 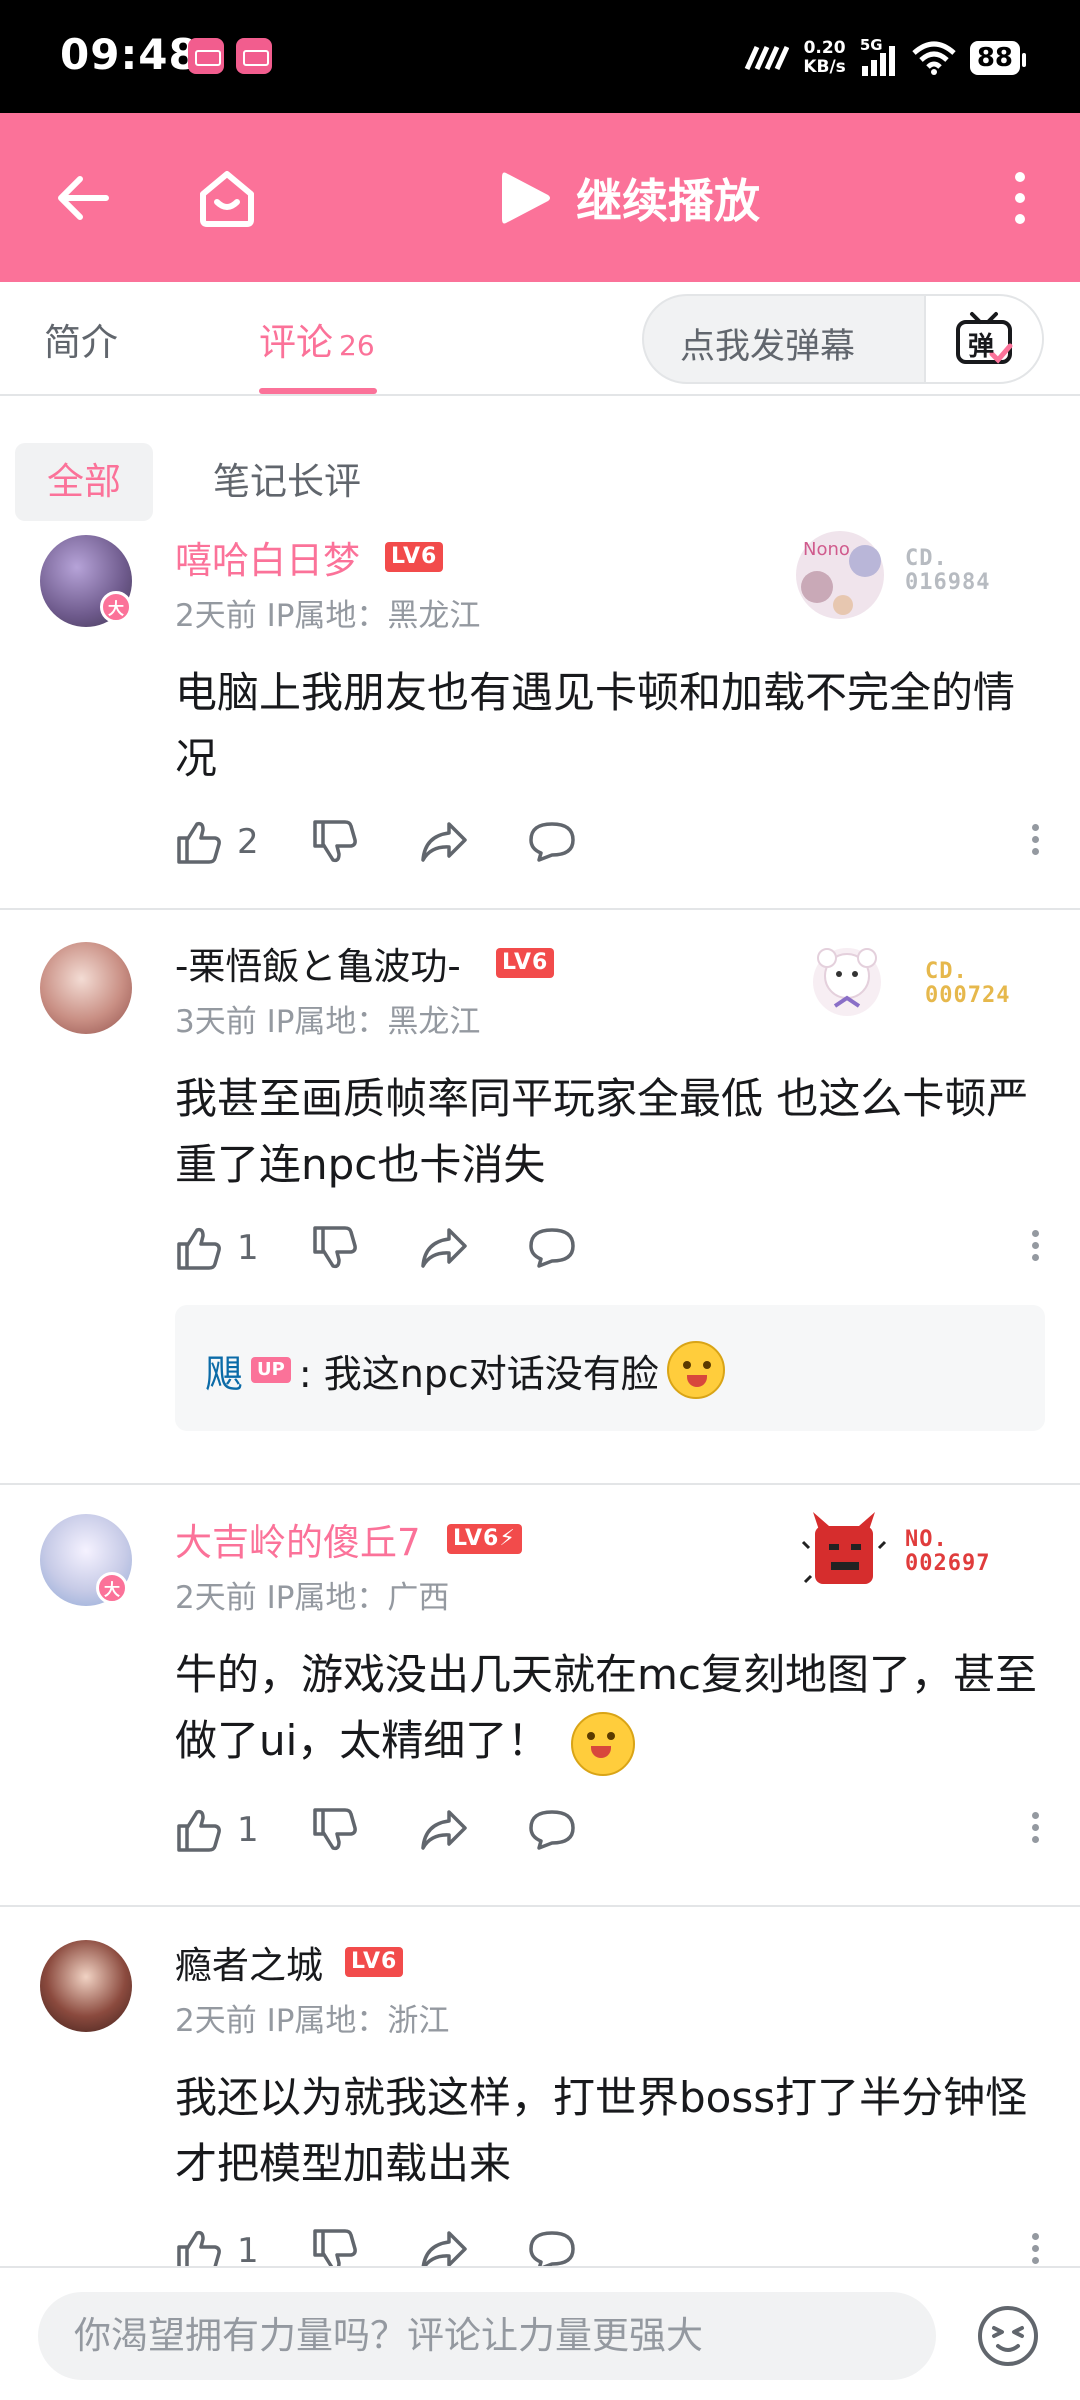 What do you see at coordinates (414, 557) in the screenshot?
I see `user-level-badge: LV6` at bounding box center [414, 557].